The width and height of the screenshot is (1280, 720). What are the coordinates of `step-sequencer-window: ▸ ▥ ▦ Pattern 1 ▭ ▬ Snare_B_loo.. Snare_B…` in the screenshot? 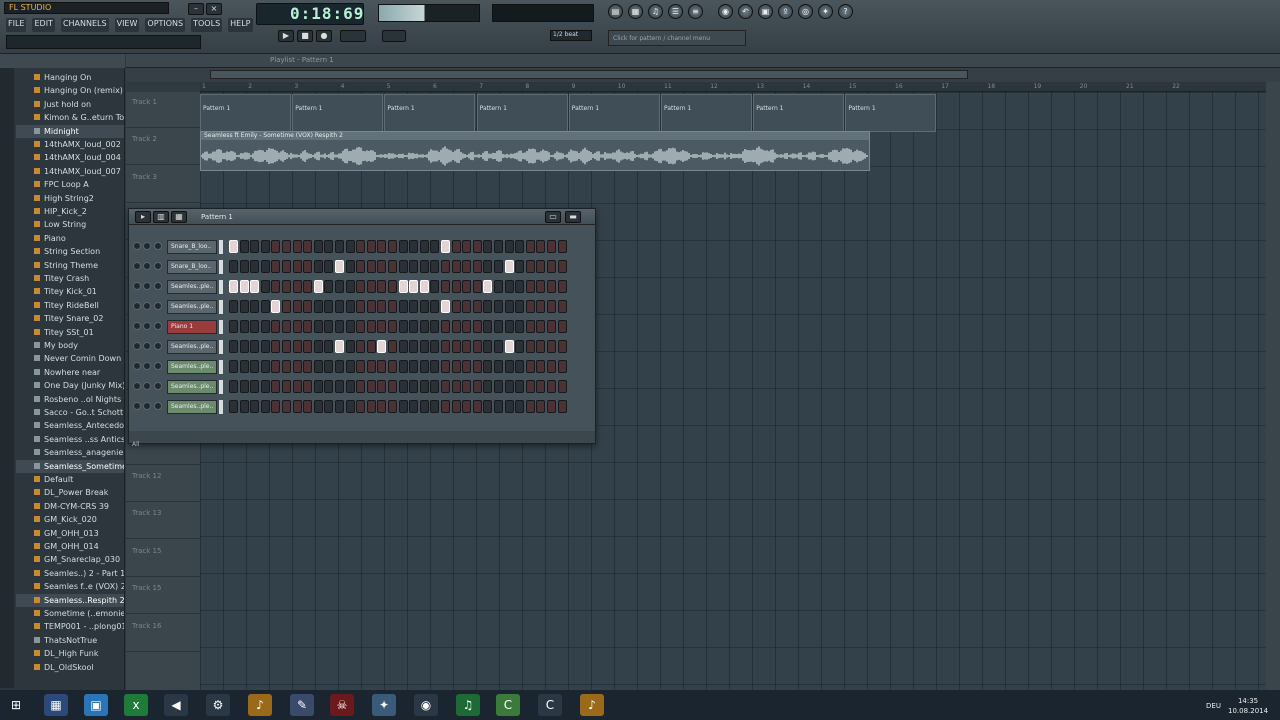 It's located at (362, 328).